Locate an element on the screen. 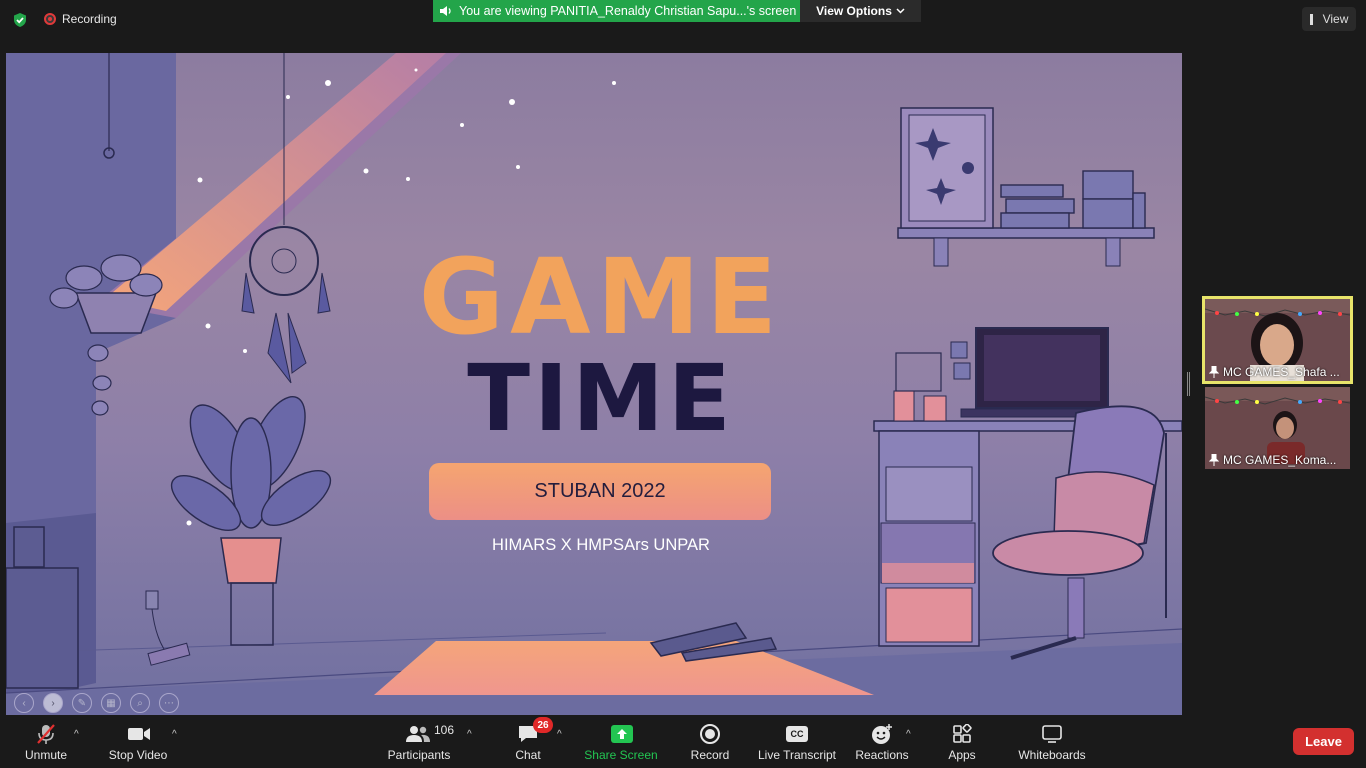  chat-options-caret-icon: ^ is located at coordinates (559, 734).